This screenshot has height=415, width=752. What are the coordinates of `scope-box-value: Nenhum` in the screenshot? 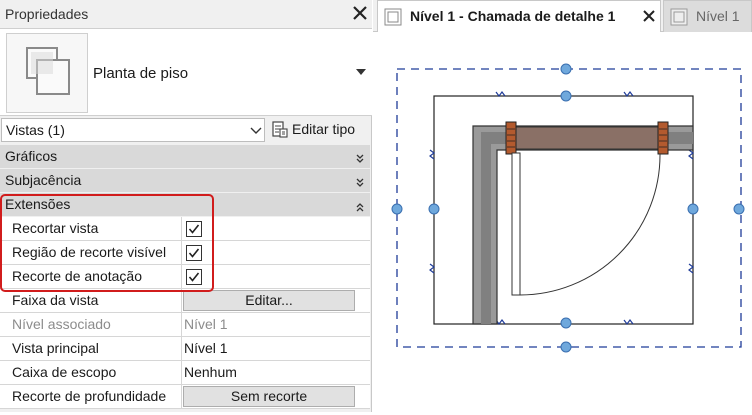 It's located at (210, 372).